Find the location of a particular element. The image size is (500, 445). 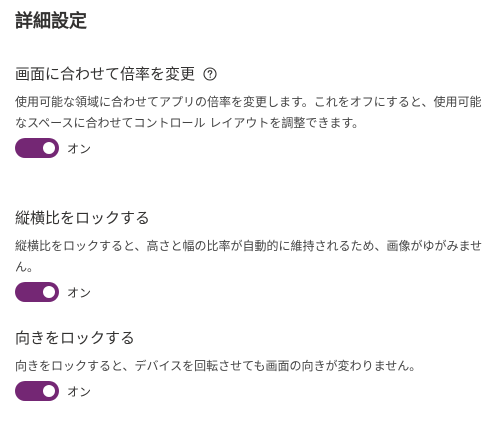

lock-orientation-toggle-row: オン is located at coordinates (252, 391).